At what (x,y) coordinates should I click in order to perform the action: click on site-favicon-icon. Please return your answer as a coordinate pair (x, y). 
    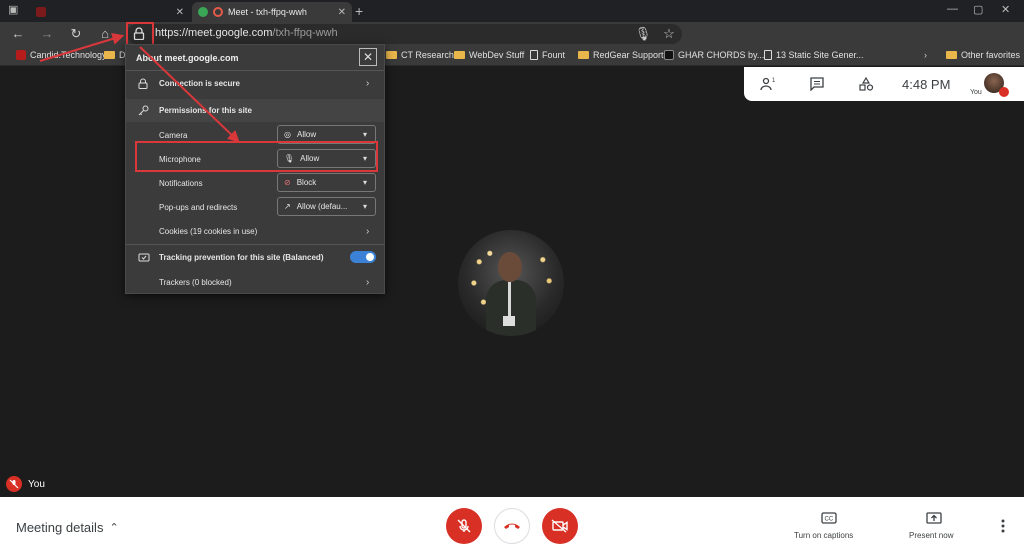
    Looking at the image, I should click on (41, 12).